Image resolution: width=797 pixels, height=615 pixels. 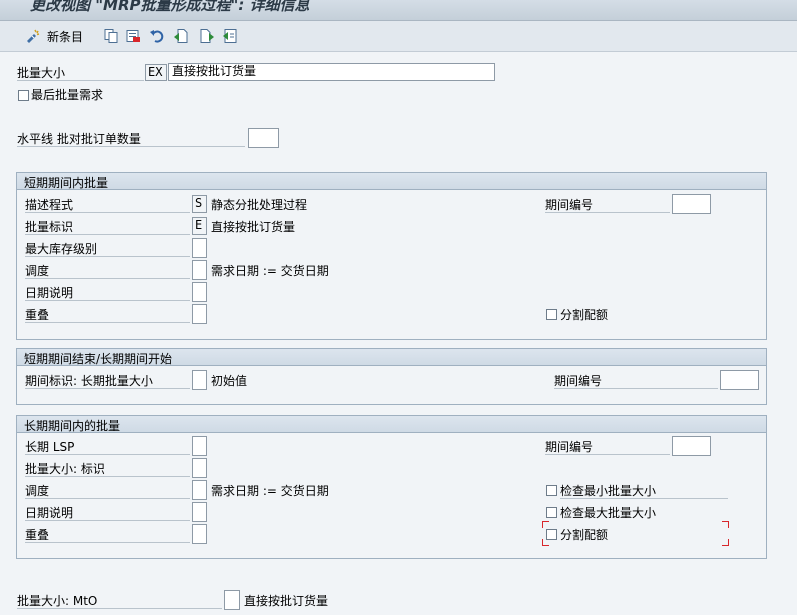 I want to click on undo-icon, so click(x=157, y=36).